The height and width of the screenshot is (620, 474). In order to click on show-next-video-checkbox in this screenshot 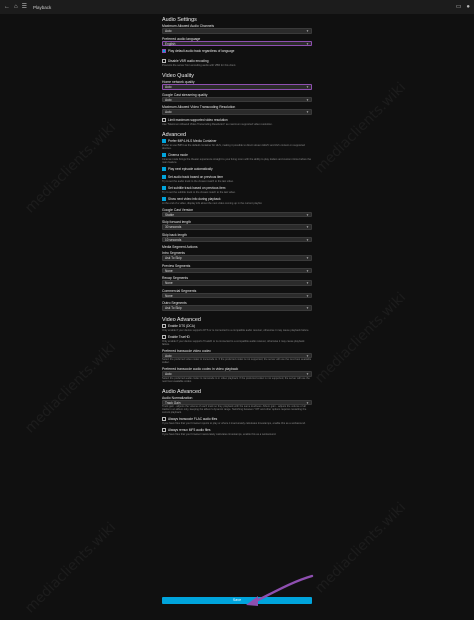, I will do `click(164, 198)`.